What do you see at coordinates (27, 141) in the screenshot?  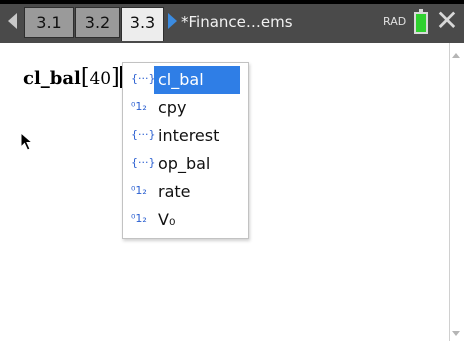 I see `mouse-pointer-icon` at bounding box center [27, 141].